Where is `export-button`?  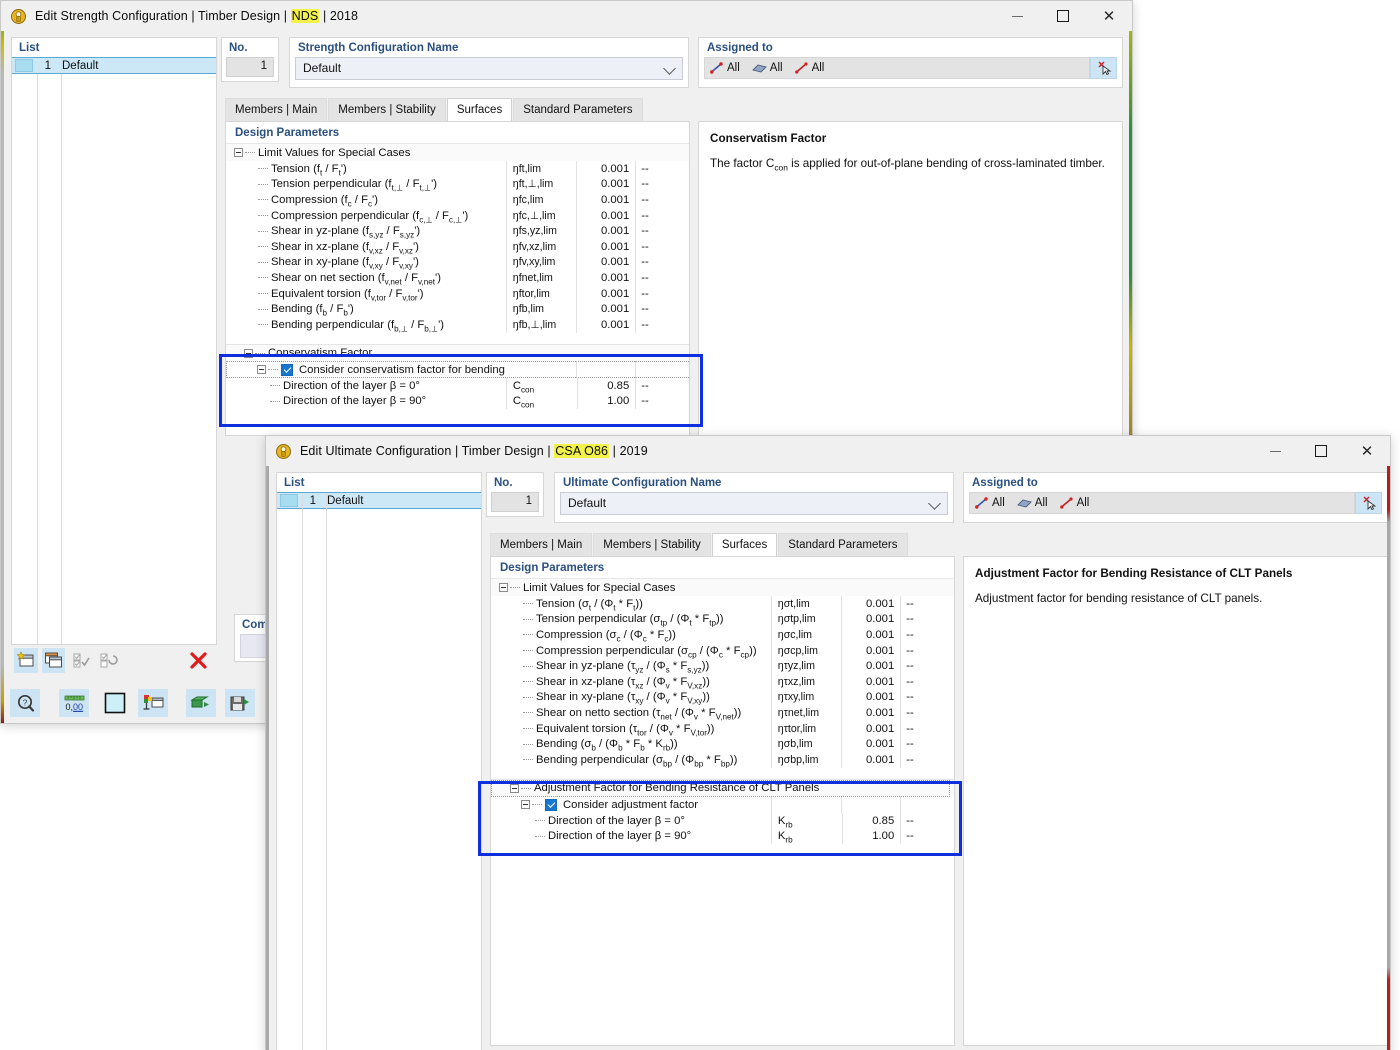
export-button is located at coordinates (240, 703).